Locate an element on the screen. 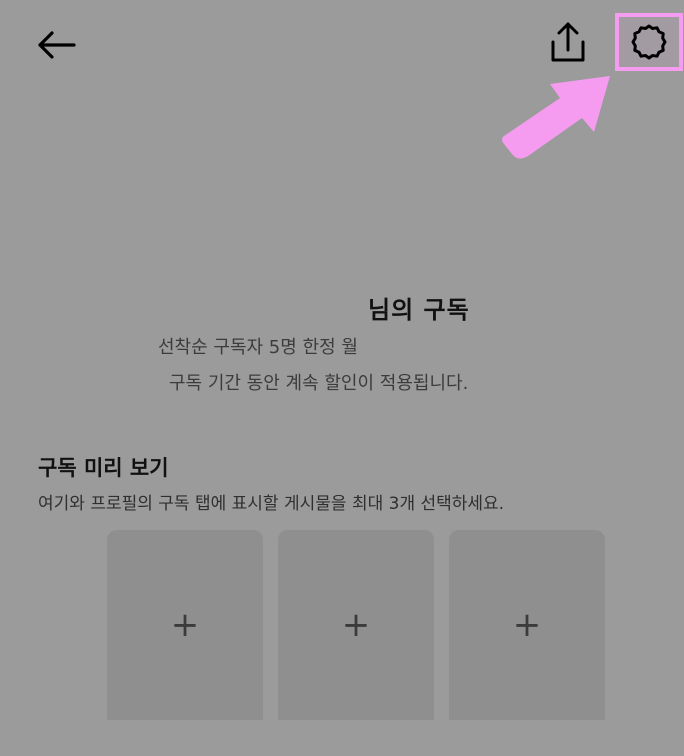 Image resolution: width=684 pixels, height=756 pixels. add-post-slot-3: + is located at coordinates (527, 625).